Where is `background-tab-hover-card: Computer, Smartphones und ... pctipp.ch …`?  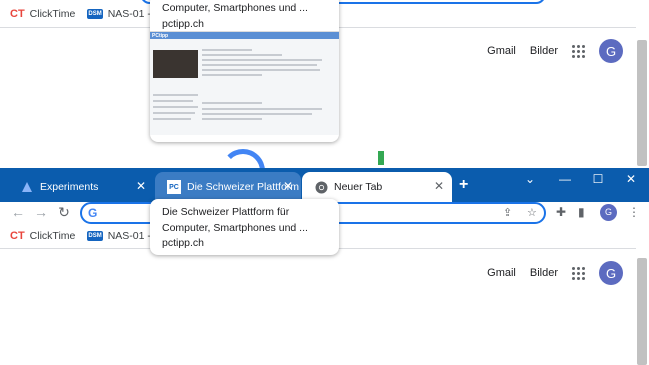 background-tab-hover-card: Computer, Smartphones und ... pctipp.ch … is located at coordinates (244, 71).